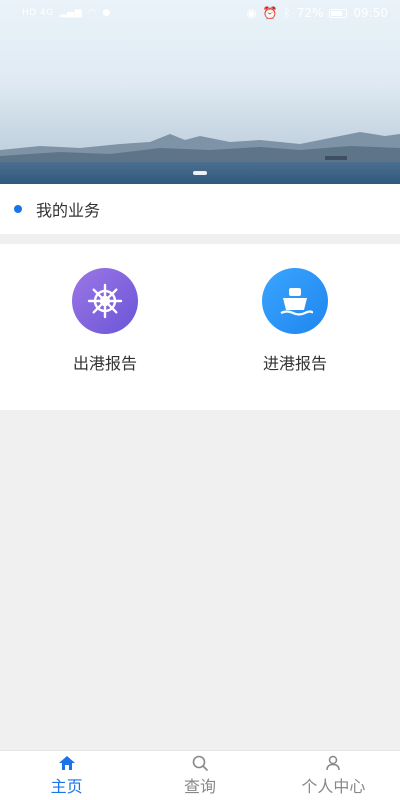 The width and height of the screenshot is (400, 800). Describe the element at coordinates (200, 209) in the screenshot. I see `section-header: 我的业务` at that location.